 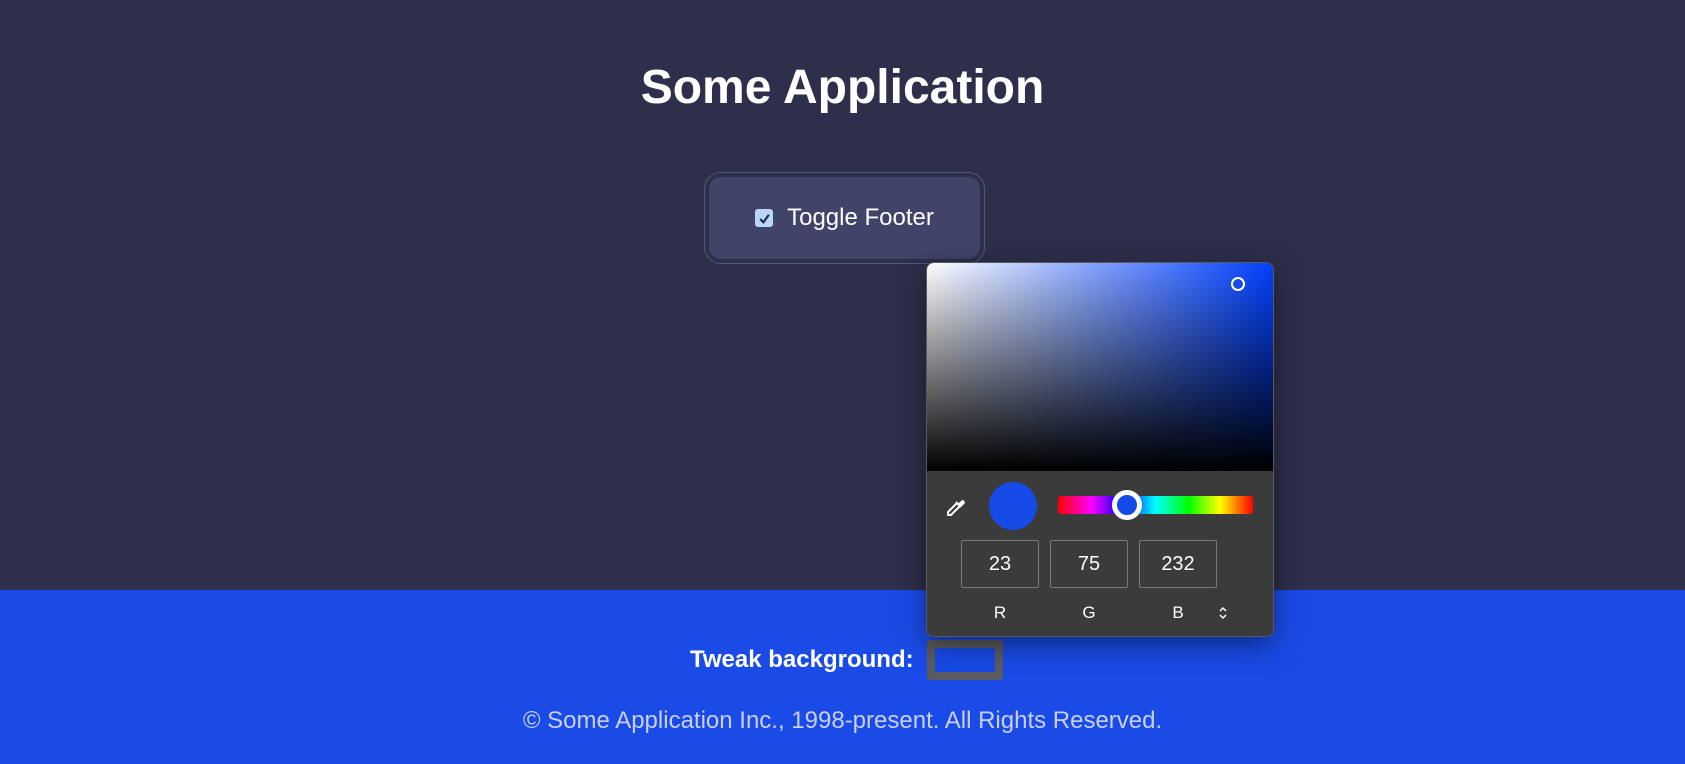 I want to click on checkmark-icon, so click(x=764, y=218).